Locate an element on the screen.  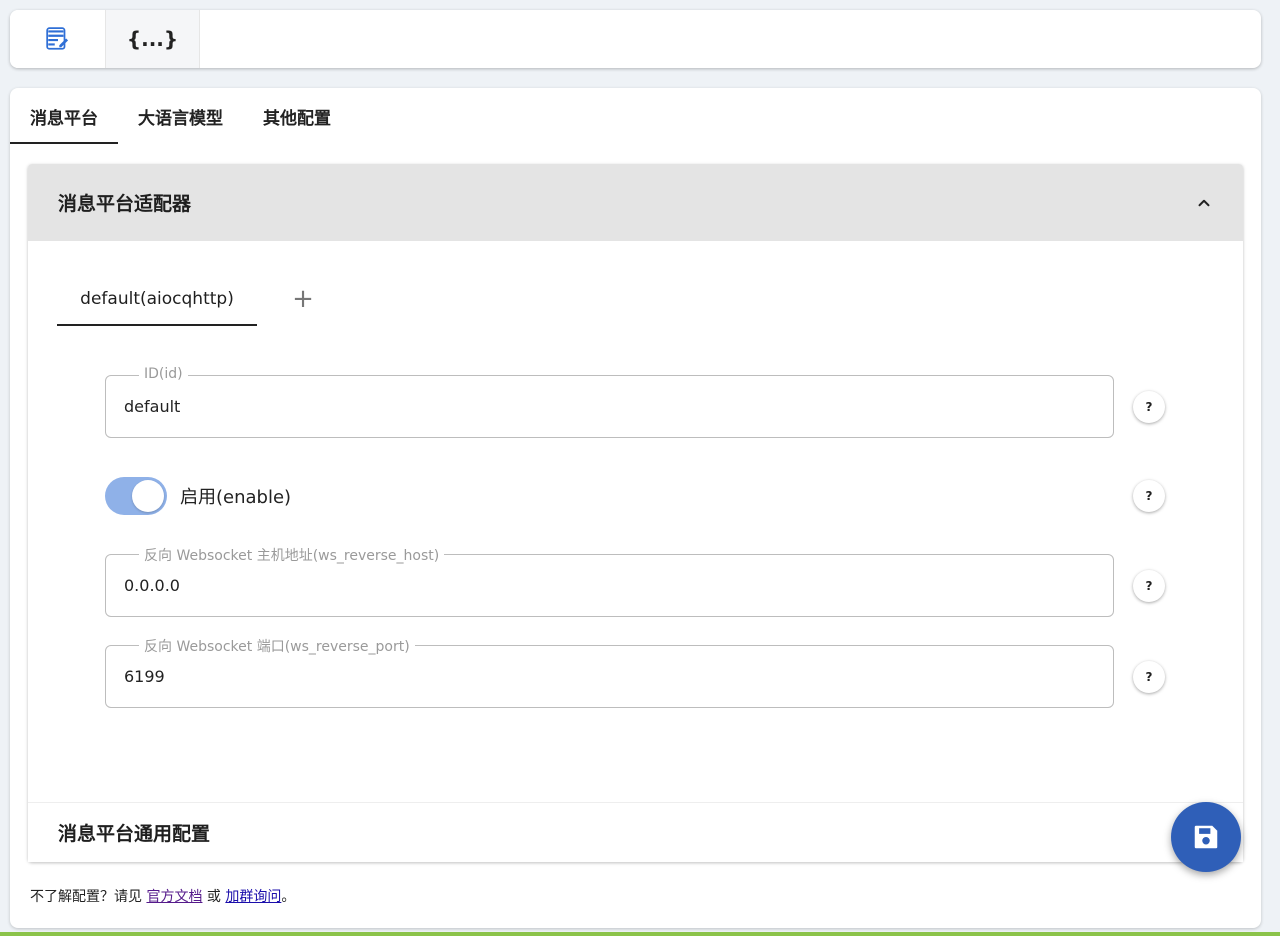
general-panel-header: 消息平台通用配置 is located at coordinates (635, 832).